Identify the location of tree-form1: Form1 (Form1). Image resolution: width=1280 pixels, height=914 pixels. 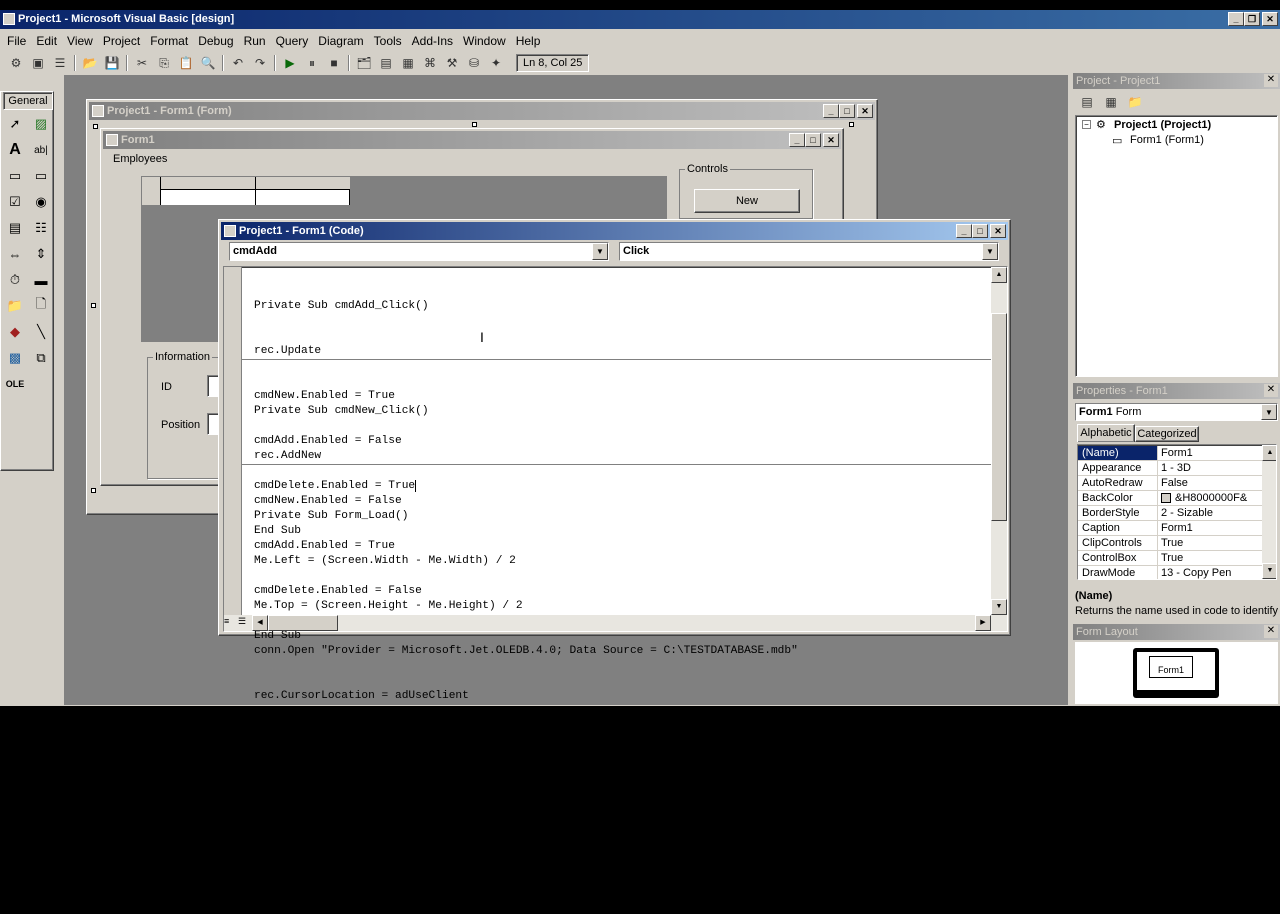
(1167, 140).